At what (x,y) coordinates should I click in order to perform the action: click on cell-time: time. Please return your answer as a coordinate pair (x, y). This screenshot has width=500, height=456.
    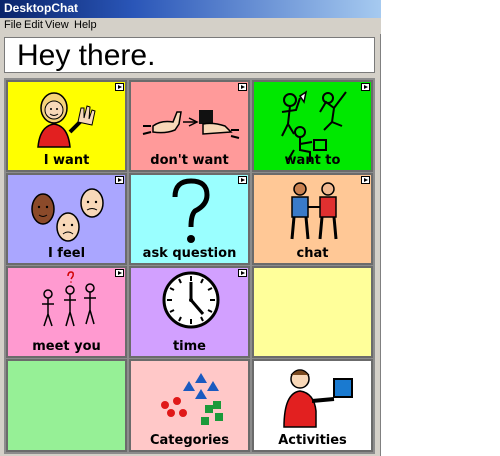
    Looking at the image, I should click on (189, 312).